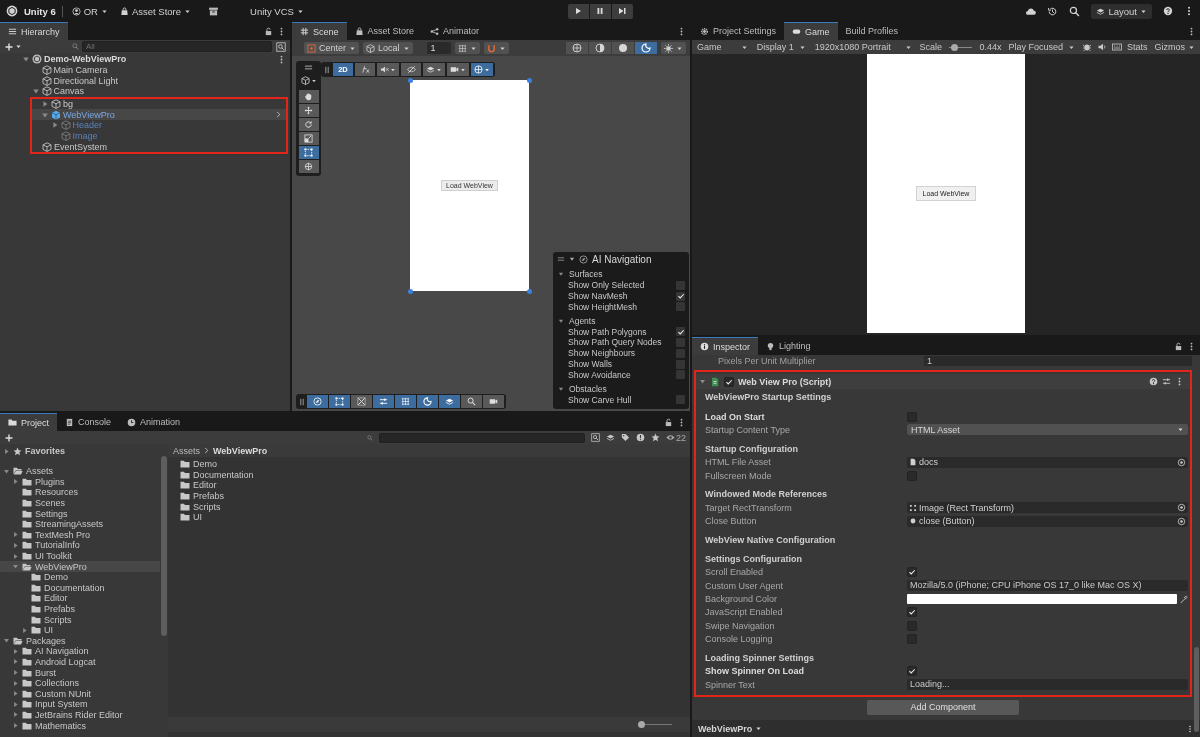 The height and width of the screenshot is (737, 1200). Describe the element at coordinates (738, 31) in the screenshot. I see `tab: Project Settings` at that location.